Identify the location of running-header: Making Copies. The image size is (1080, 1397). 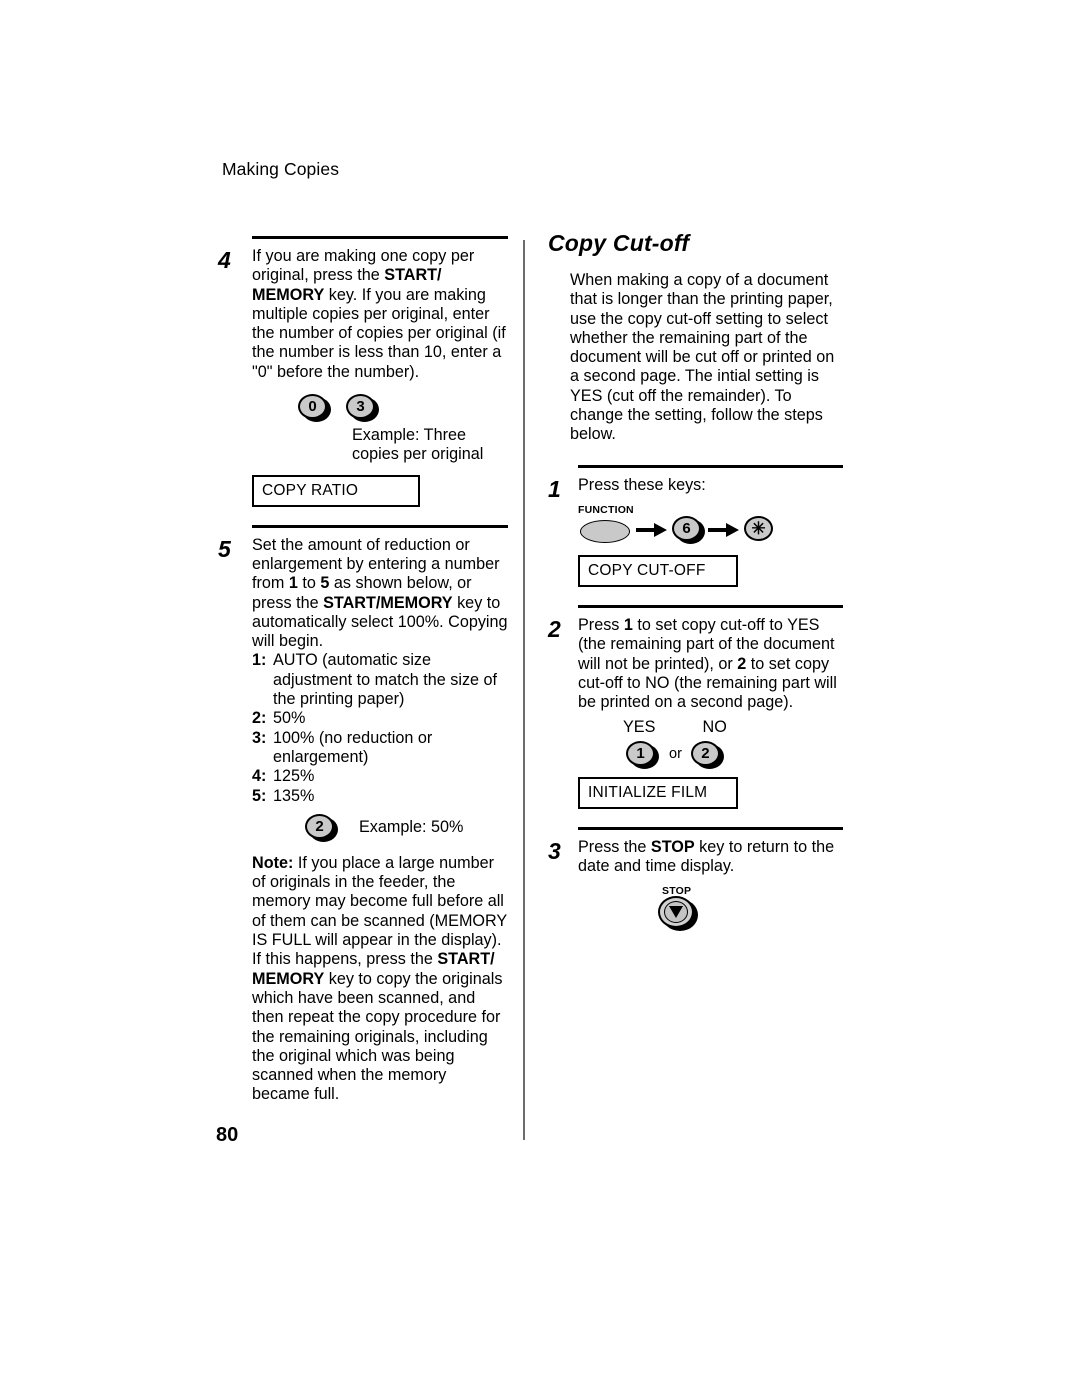
(281, 169).